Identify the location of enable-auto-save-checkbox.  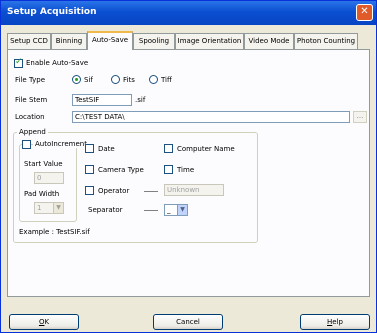
(18, 62).